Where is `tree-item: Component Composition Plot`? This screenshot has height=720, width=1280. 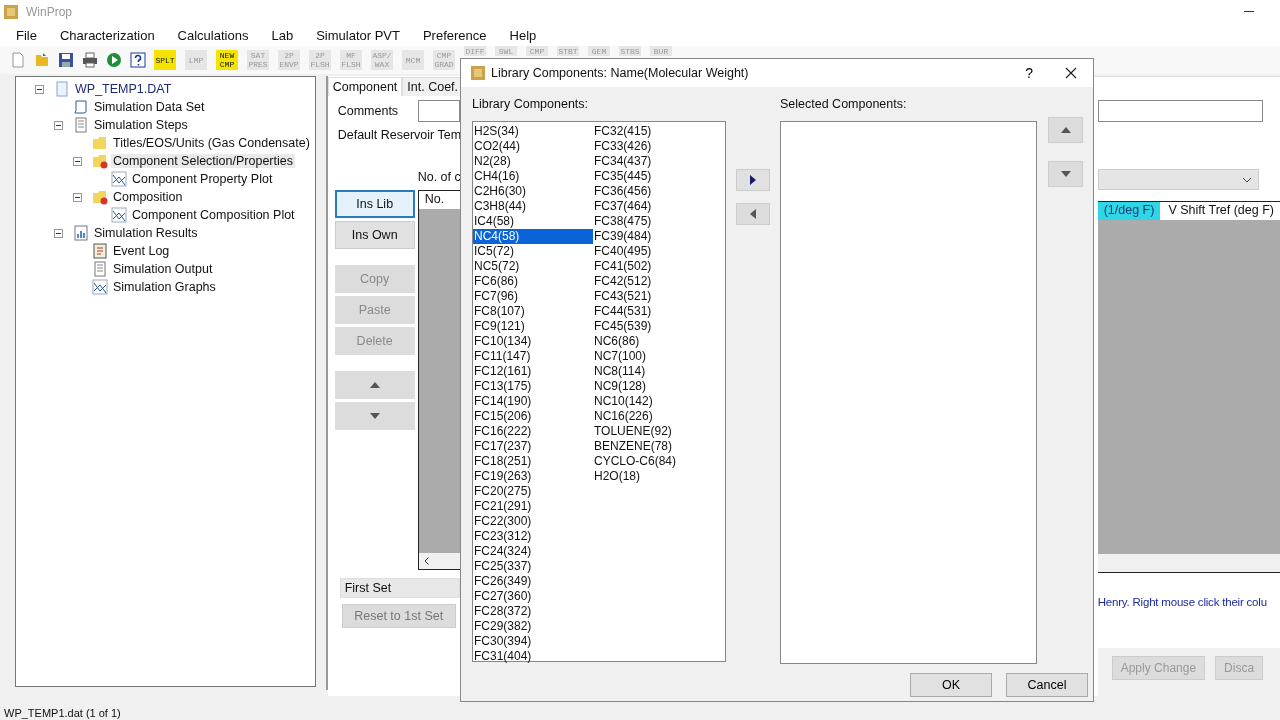
tree-item: Component Composition Plot is located at coordinates (213, 215).